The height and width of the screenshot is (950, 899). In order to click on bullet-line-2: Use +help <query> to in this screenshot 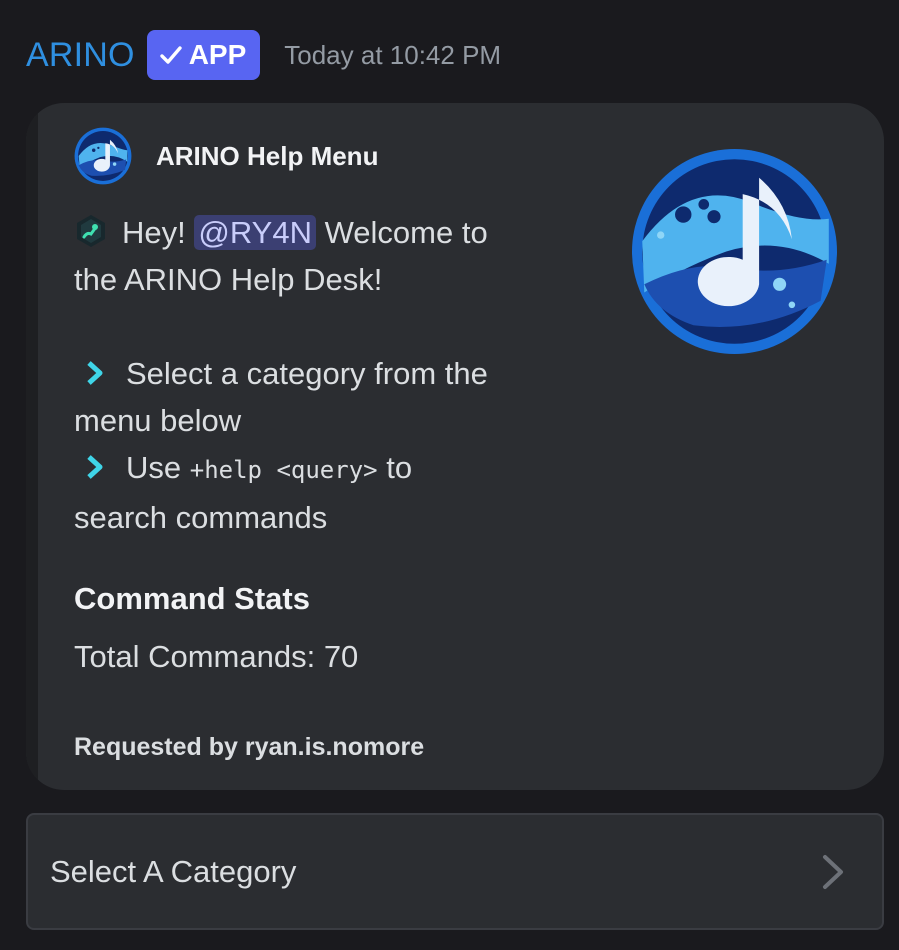, I will do `click(309, 469)`.